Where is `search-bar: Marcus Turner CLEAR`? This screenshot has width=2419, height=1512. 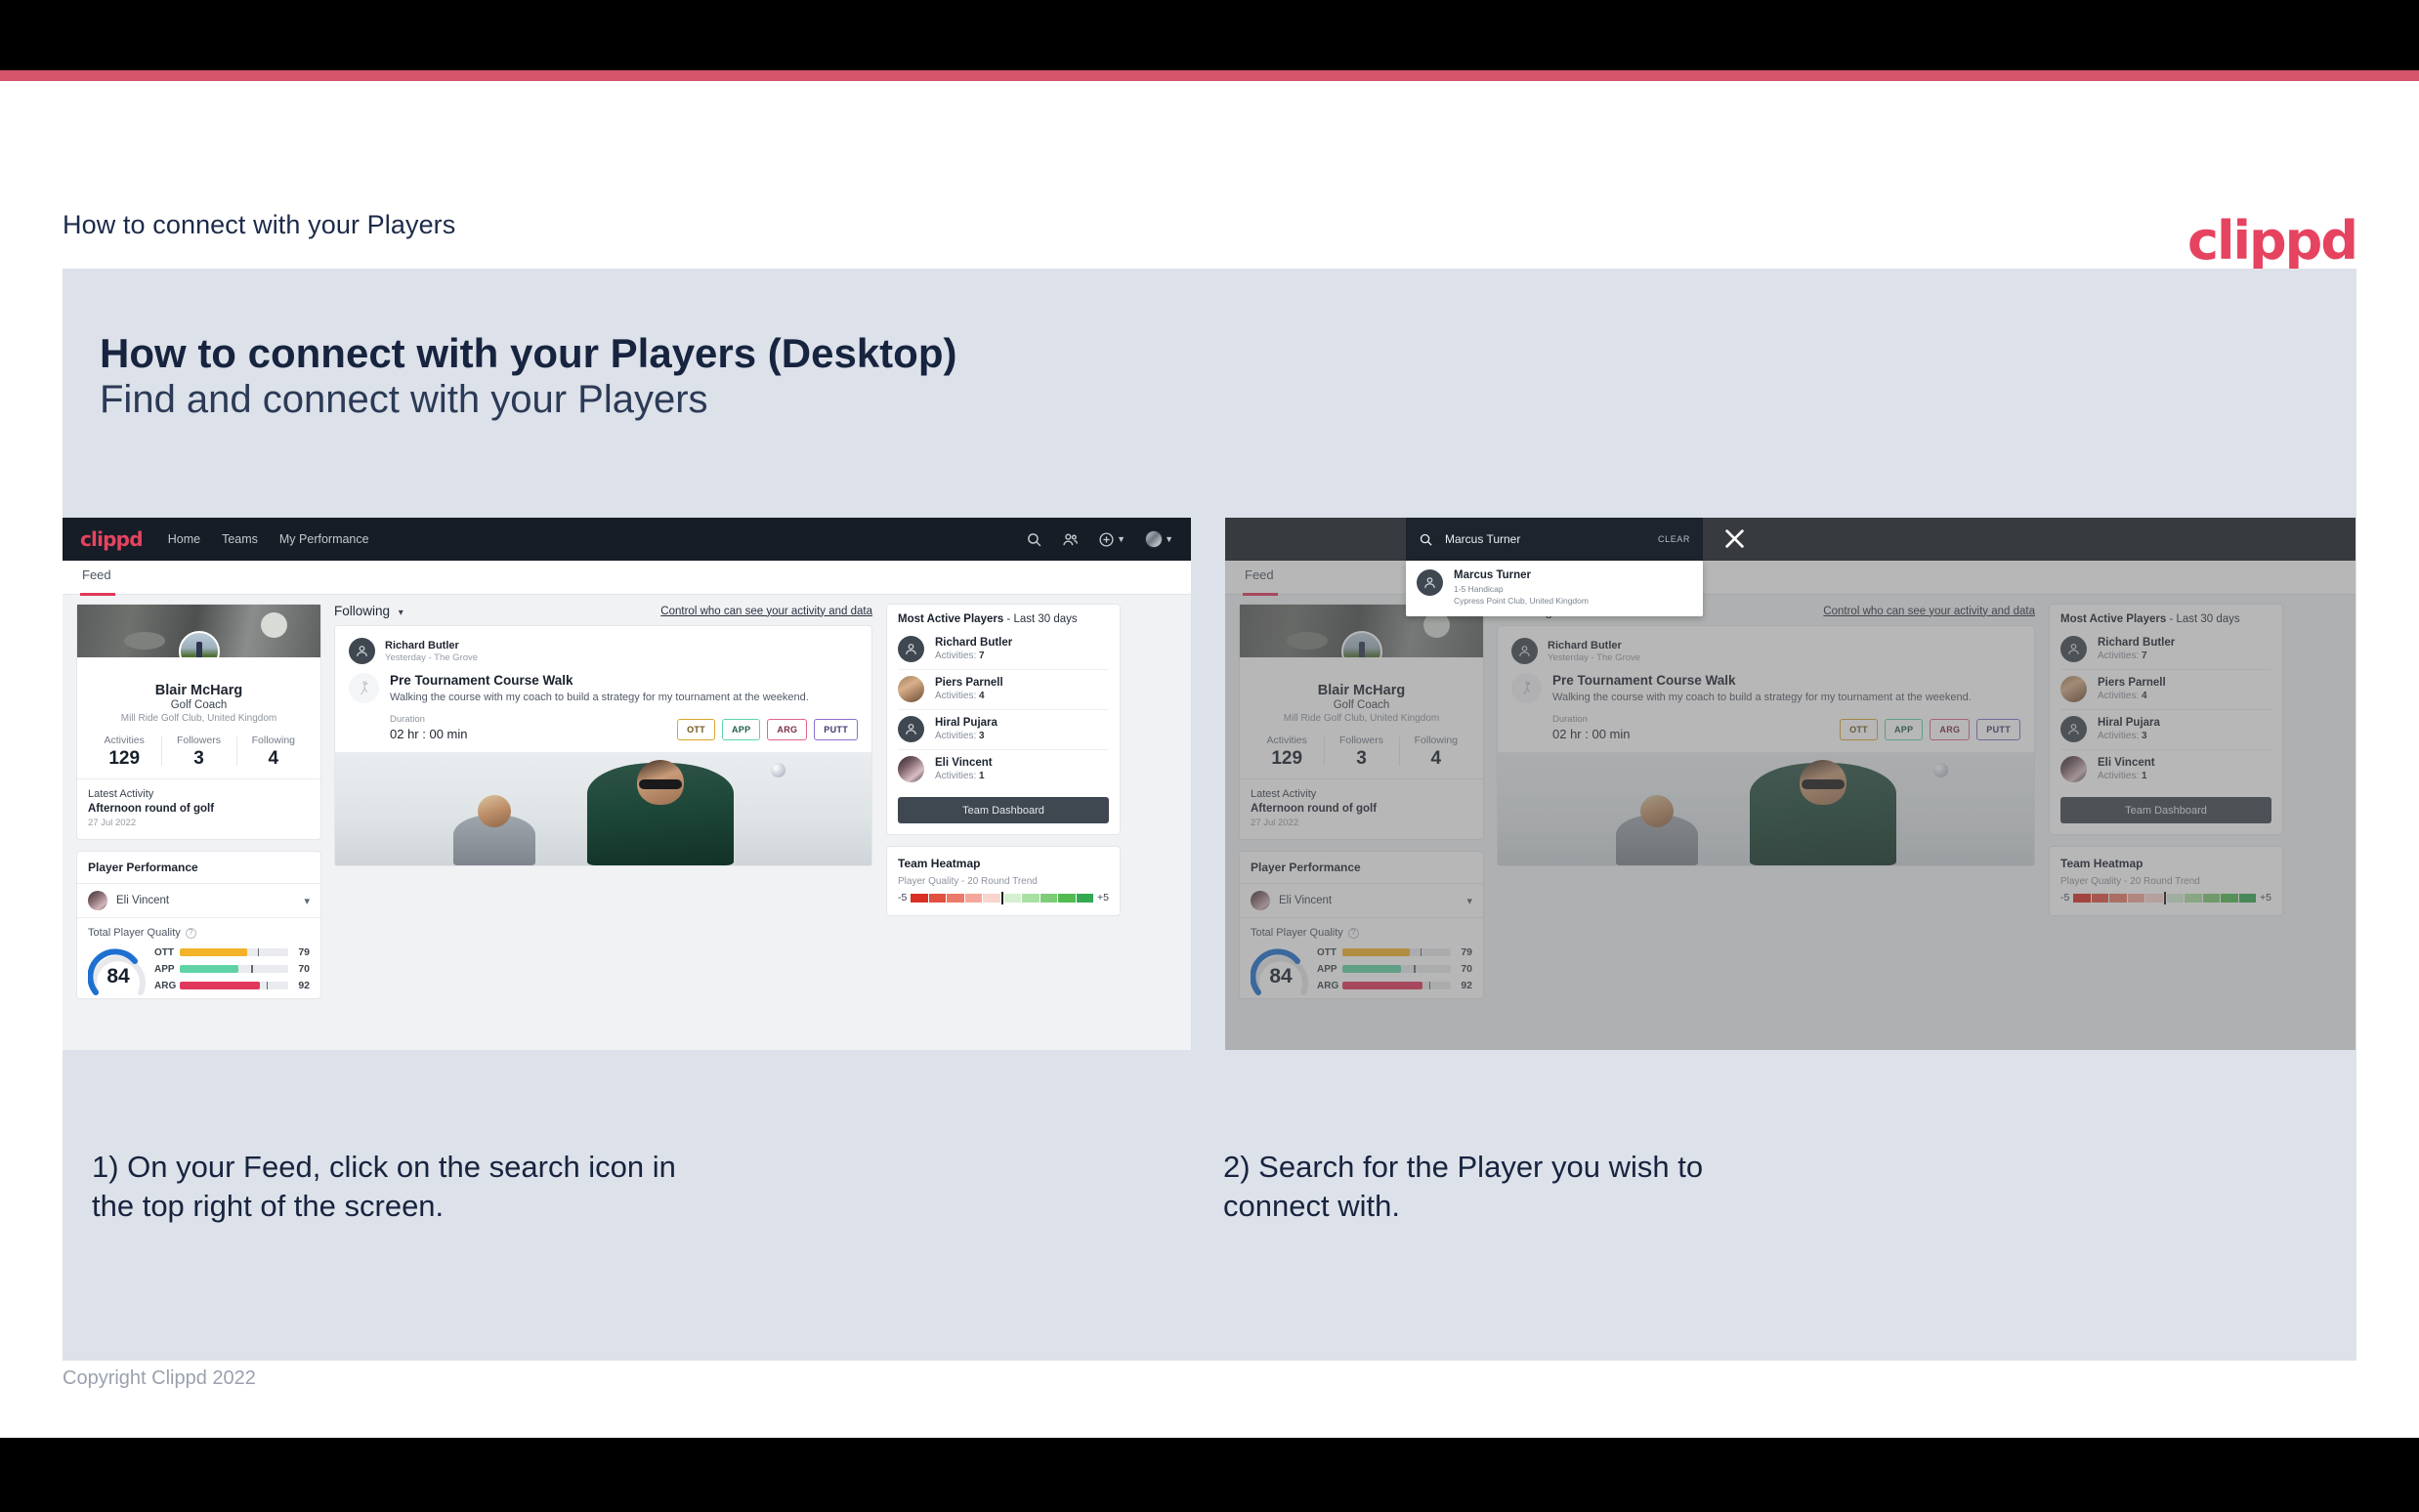
search-bar: Marcus Turner CLEAR is located at coordinates (1554, 539).